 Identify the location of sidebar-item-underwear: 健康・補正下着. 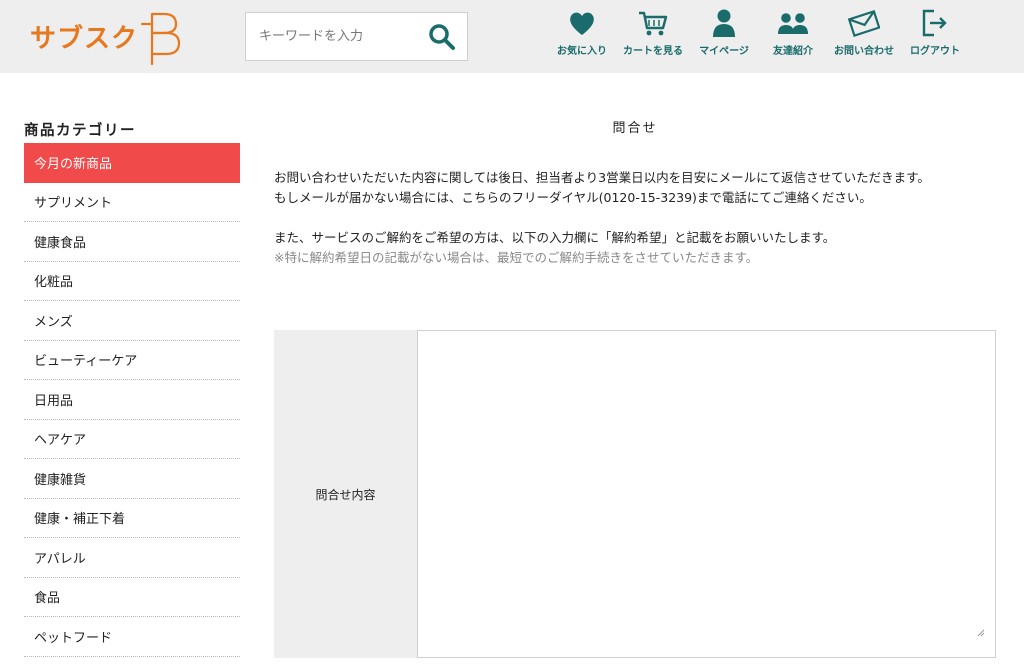
(132, 518).